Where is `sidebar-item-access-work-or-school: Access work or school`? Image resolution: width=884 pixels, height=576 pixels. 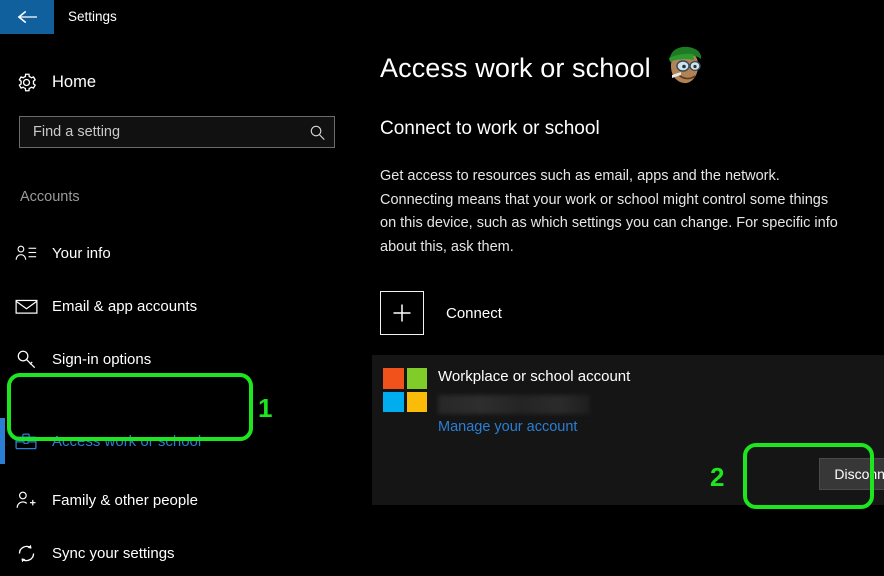 sidebar-item-access-work-or-school: Access work or school is located at coordinates (170, 441).